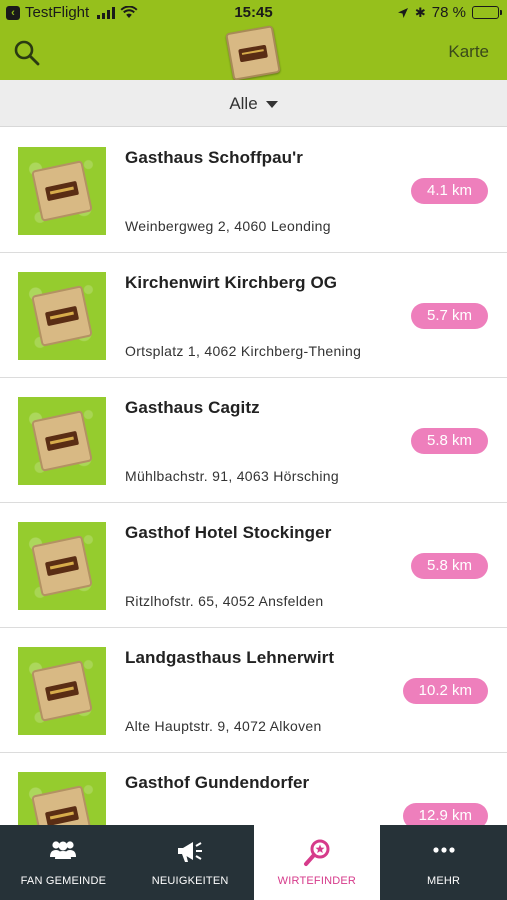  Describe the element at coordinates (217, 782) in the screenshot. I see `restaurant-name: Gasthof Gundendorfer` at that location.